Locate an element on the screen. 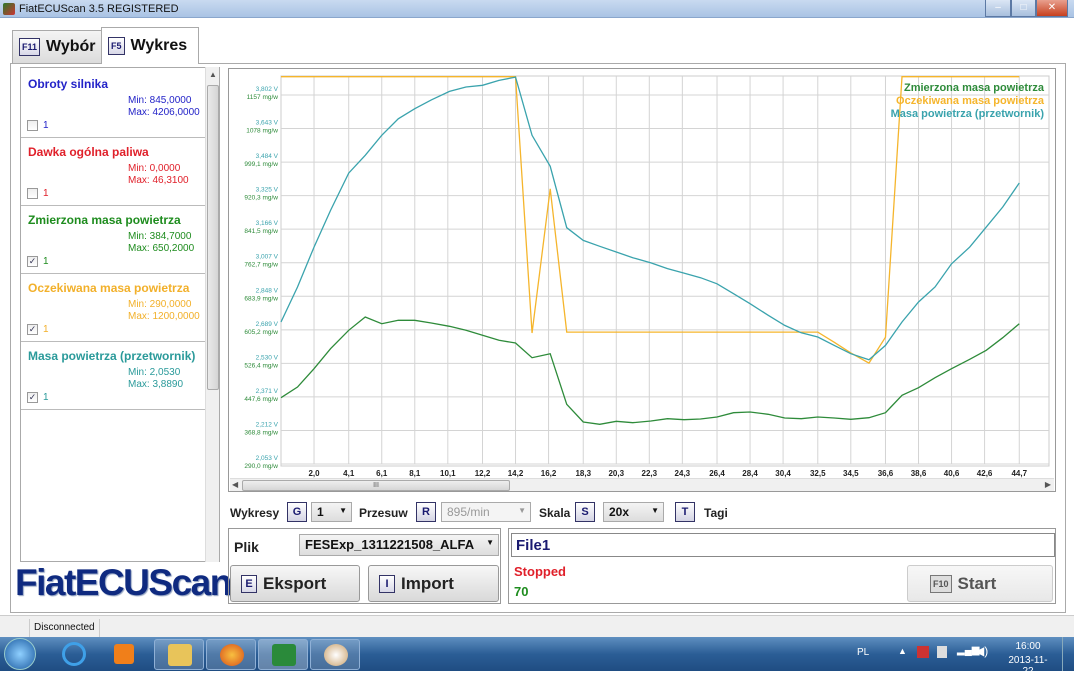 The height and width of the screenshot is (677, 1074). parameter-max: Max: 650,2000 is located at coordinates (161, 248).